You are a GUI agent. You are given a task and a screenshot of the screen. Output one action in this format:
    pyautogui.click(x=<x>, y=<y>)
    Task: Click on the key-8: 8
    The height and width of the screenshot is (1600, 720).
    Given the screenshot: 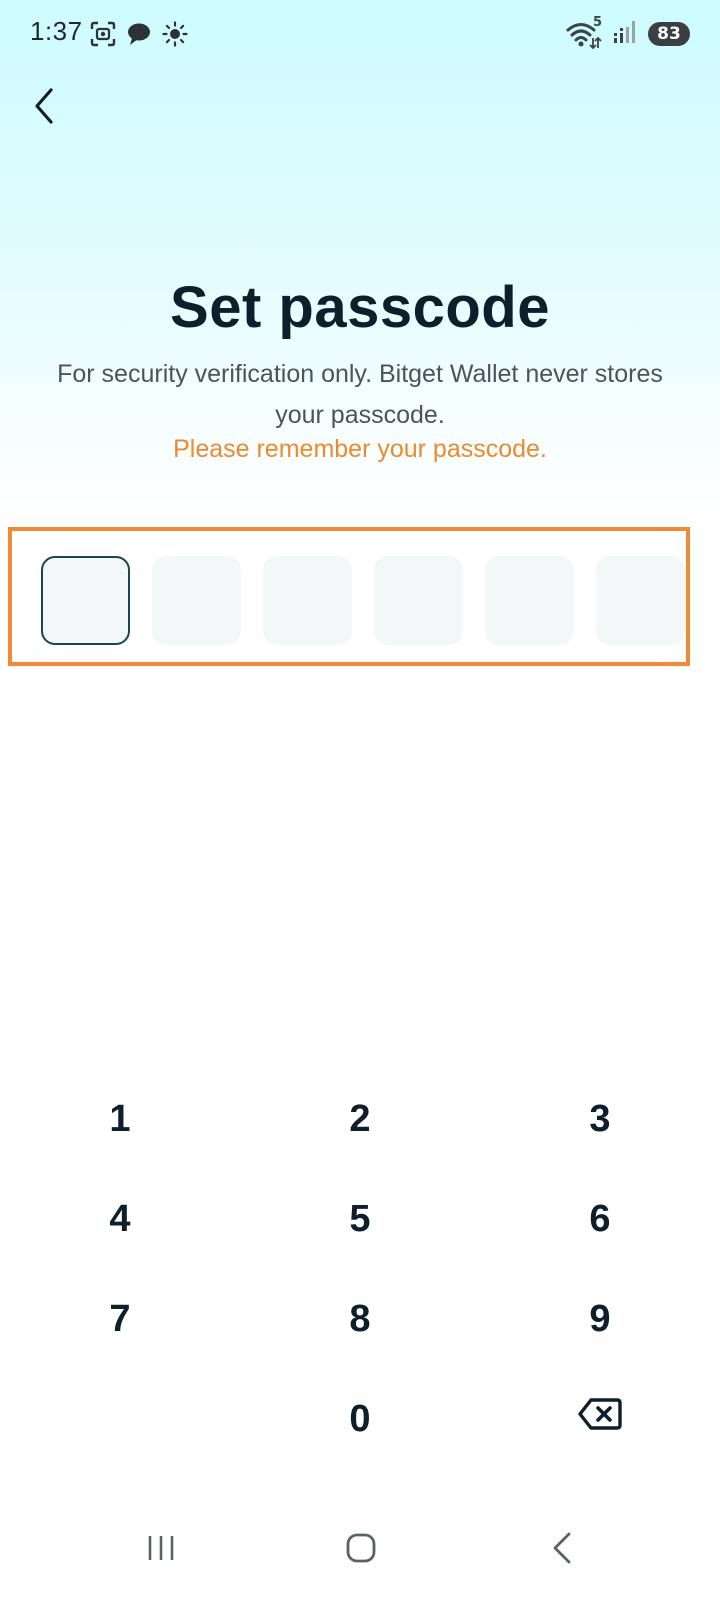 What is the action you would take?
    pyautogui.click(x=360, y=1319)
    